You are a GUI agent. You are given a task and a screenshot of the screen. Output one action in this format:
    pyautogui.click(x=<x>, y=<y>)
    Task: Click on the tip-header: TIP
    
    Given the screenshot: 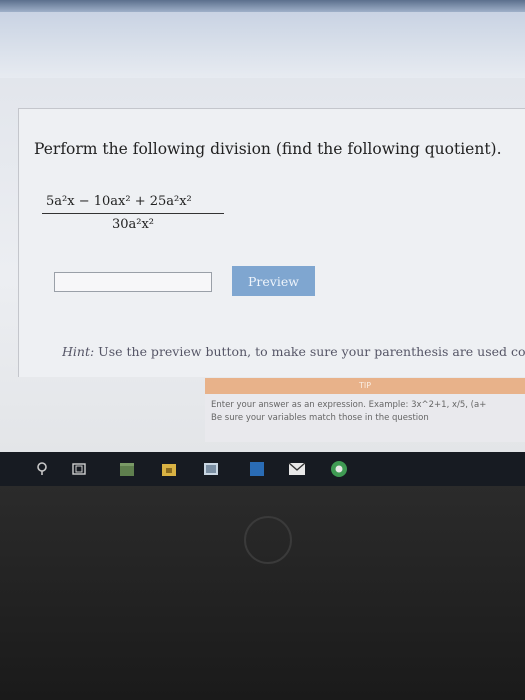 What is the action you would take?
    pyautogui.click(x=365, y=386)
    